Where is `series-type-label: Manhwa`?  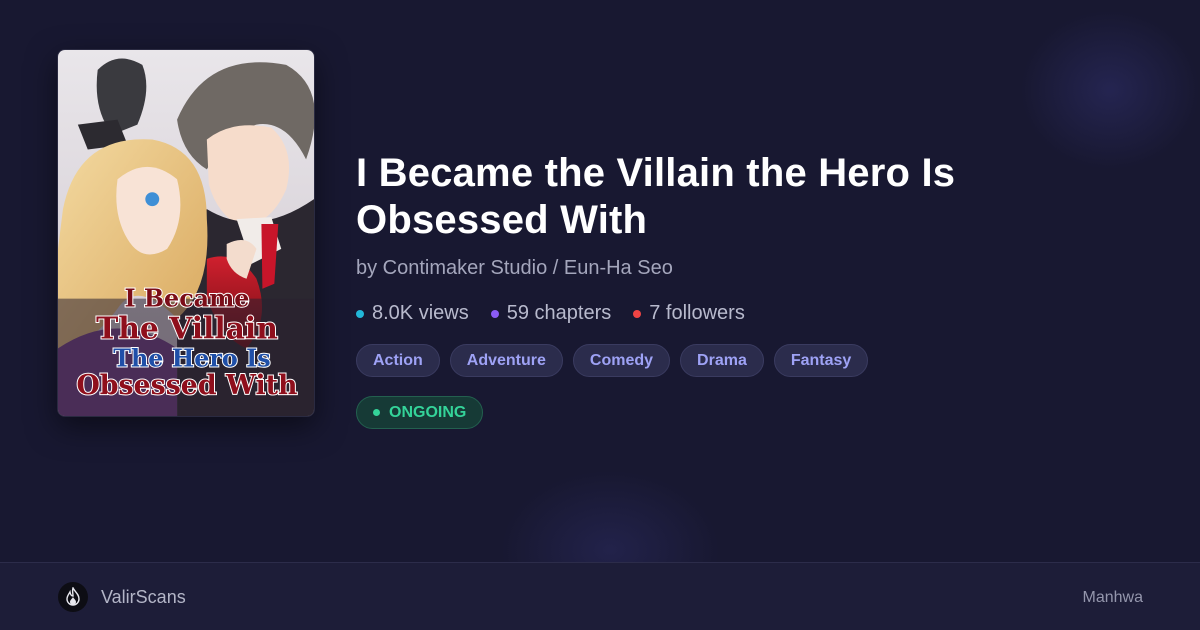 series-type-label: Manhwa is located at coordinates (1112, 597).